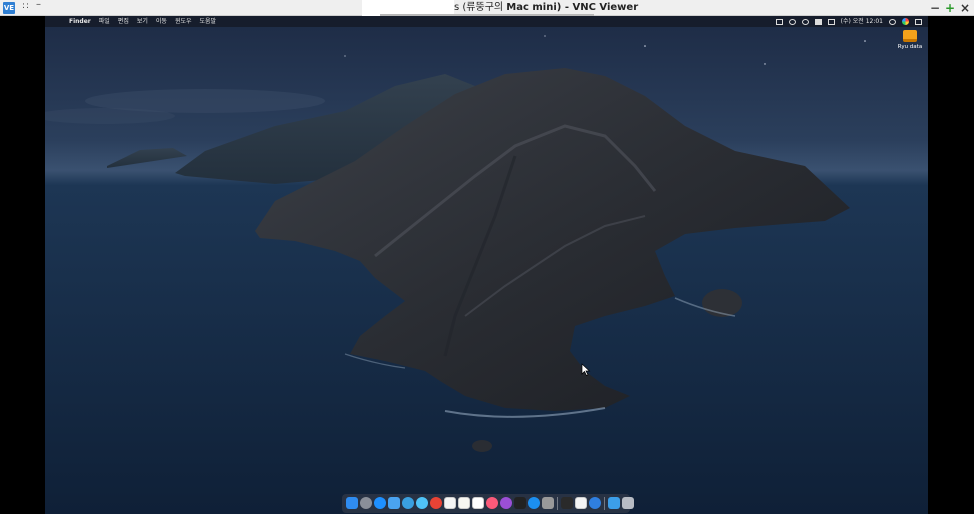 This screenshot has height=514, width=974. I want to click on podcasts-icon, so click(506, 503).